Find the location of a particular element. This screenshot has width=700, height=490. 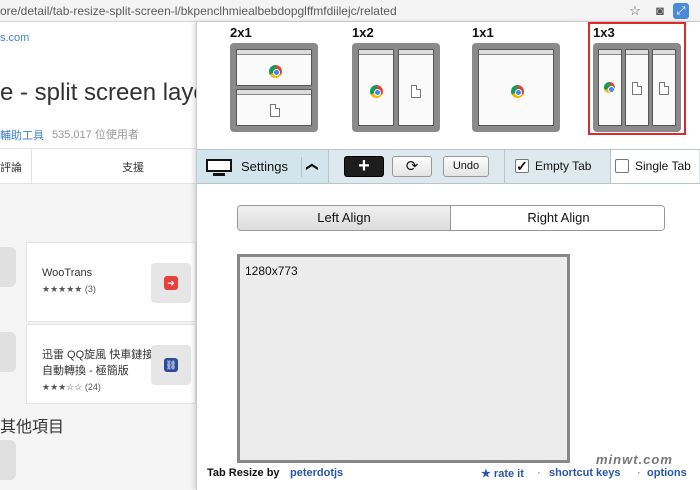

toolbar-divider is located at coordinates (504, 166).